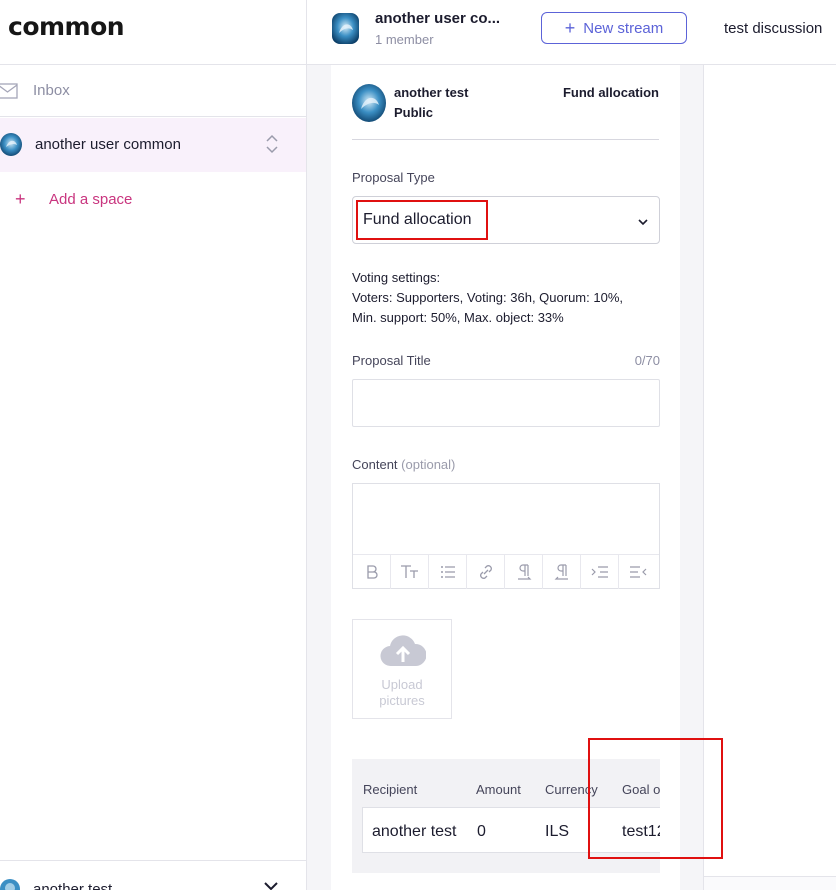 The width and height of the screenshot is (836, 890). I want to click on content-label-text: Content, so click(375, 464).